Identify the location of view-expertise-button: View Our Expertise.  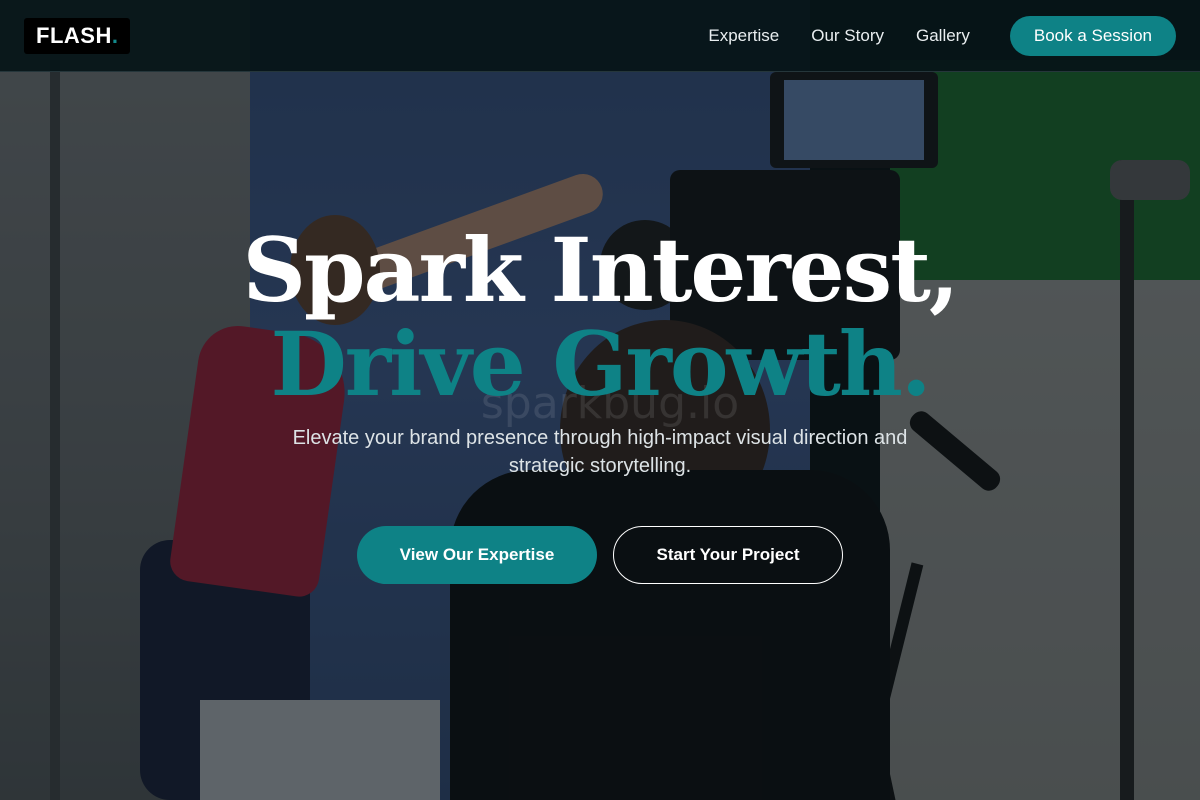
(477, 555).